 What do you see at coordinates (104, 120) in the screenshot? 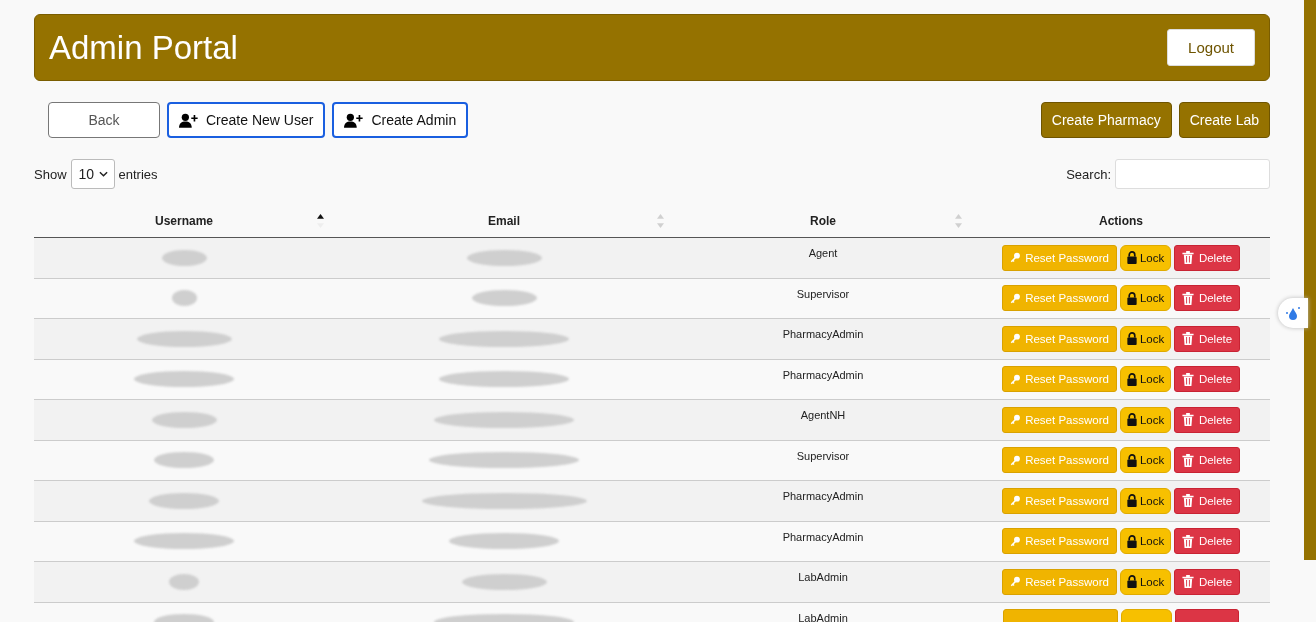
I see `back-button: Back` at bounding box center [104, 120].